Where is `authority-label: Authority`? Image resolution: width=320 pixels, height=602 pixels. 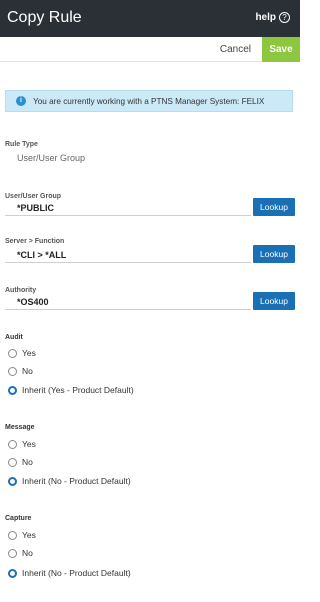
authority-label: Authority is located at coordinates (21, 290).